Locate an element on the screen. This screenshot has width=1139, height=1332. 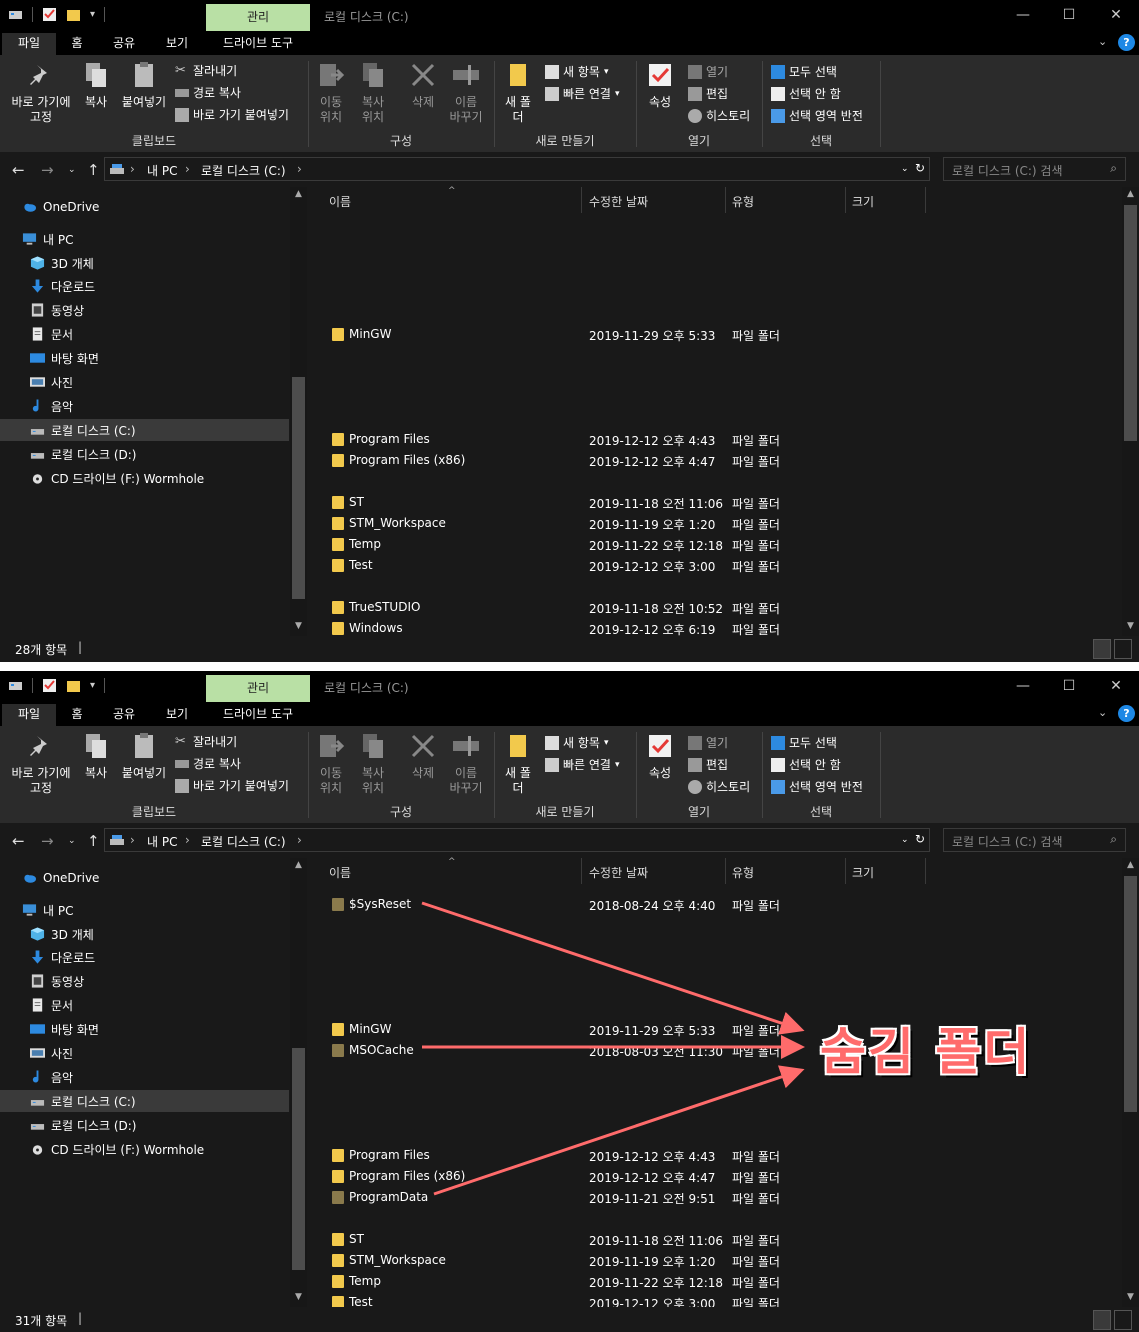
select-none-button: 선택 안 함 is located at coordinates (806, 93).